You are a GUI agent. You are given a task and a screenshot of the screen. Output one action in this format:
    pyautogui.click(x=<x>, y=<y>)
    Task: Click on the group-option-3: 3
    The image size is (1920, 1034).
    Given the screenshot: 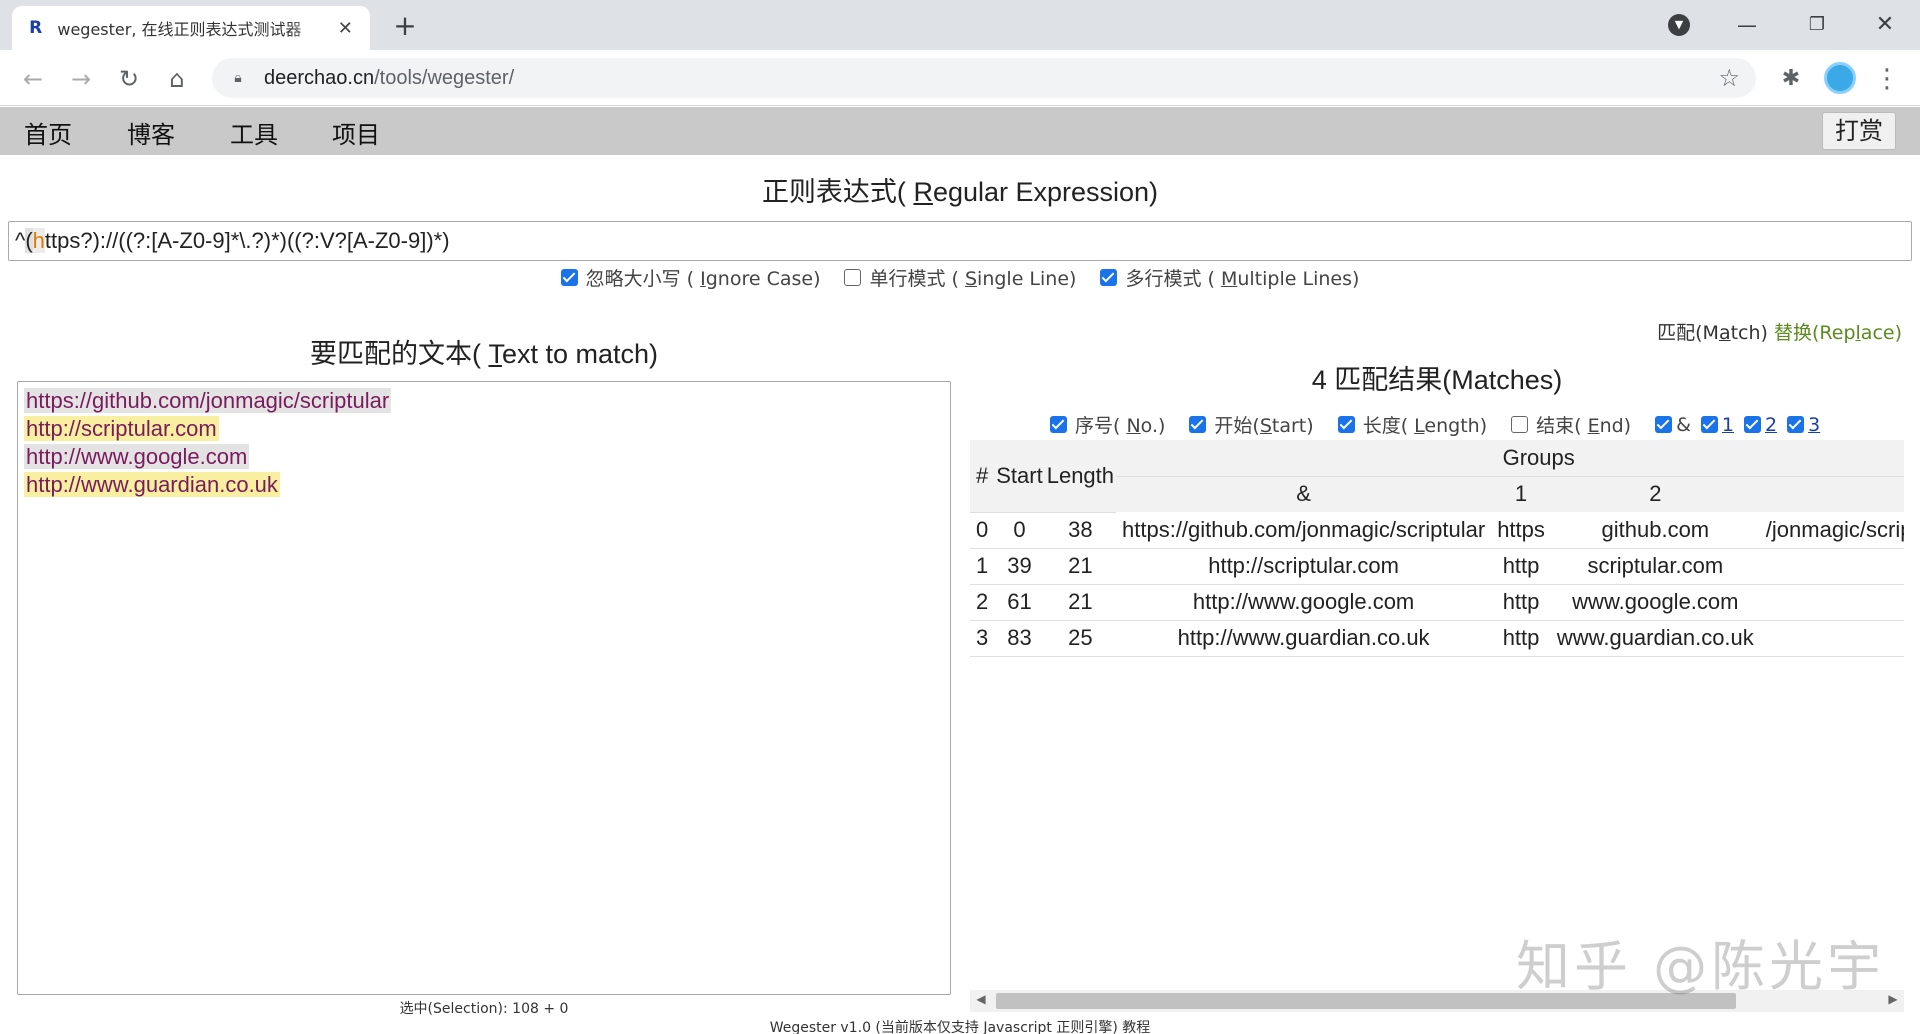 What is the action you would take?
    pyautogui.click(x=1803, y=425)
    